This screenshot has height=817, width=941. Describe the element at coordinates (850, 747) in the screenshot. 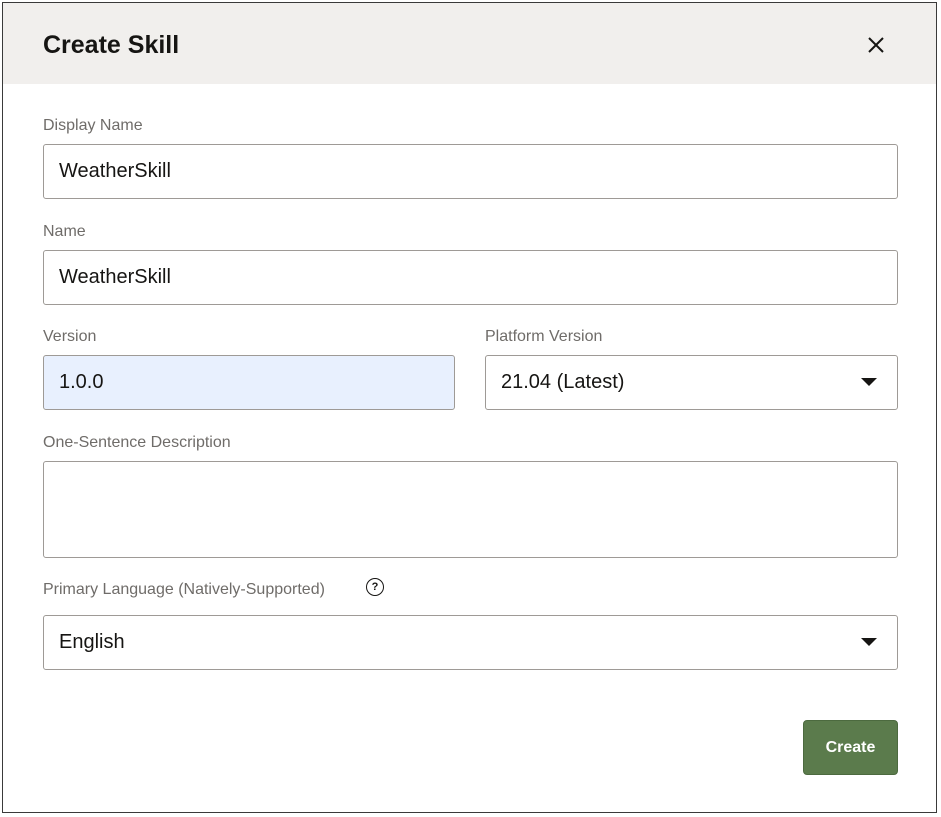

I see `create-button: Create` at that location.